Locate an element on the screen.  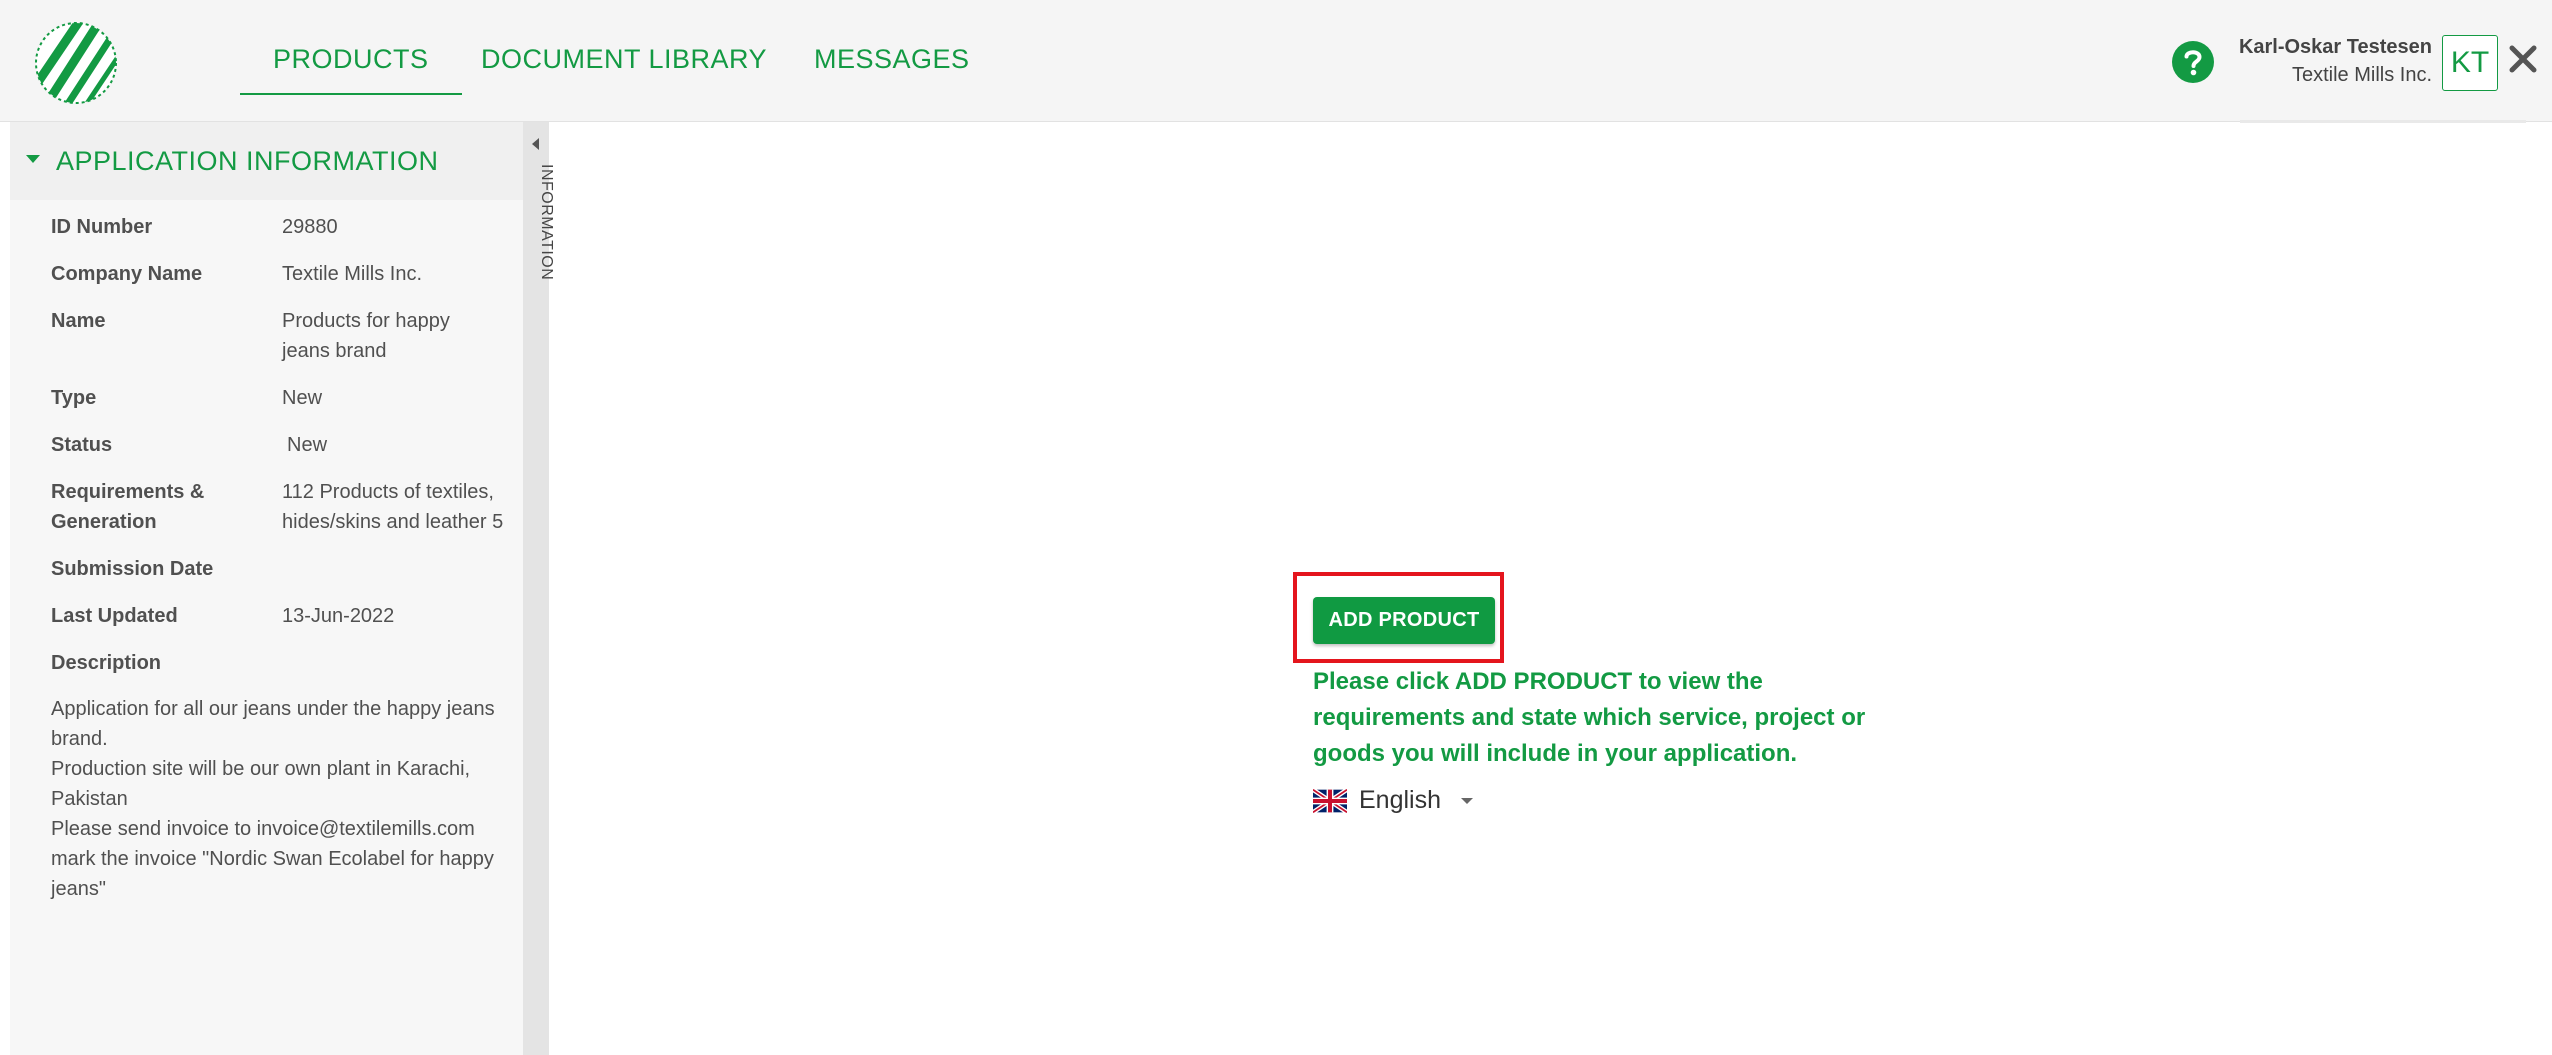
user-company: Textile Mills Inc. is located at coordinates (2361, 75).